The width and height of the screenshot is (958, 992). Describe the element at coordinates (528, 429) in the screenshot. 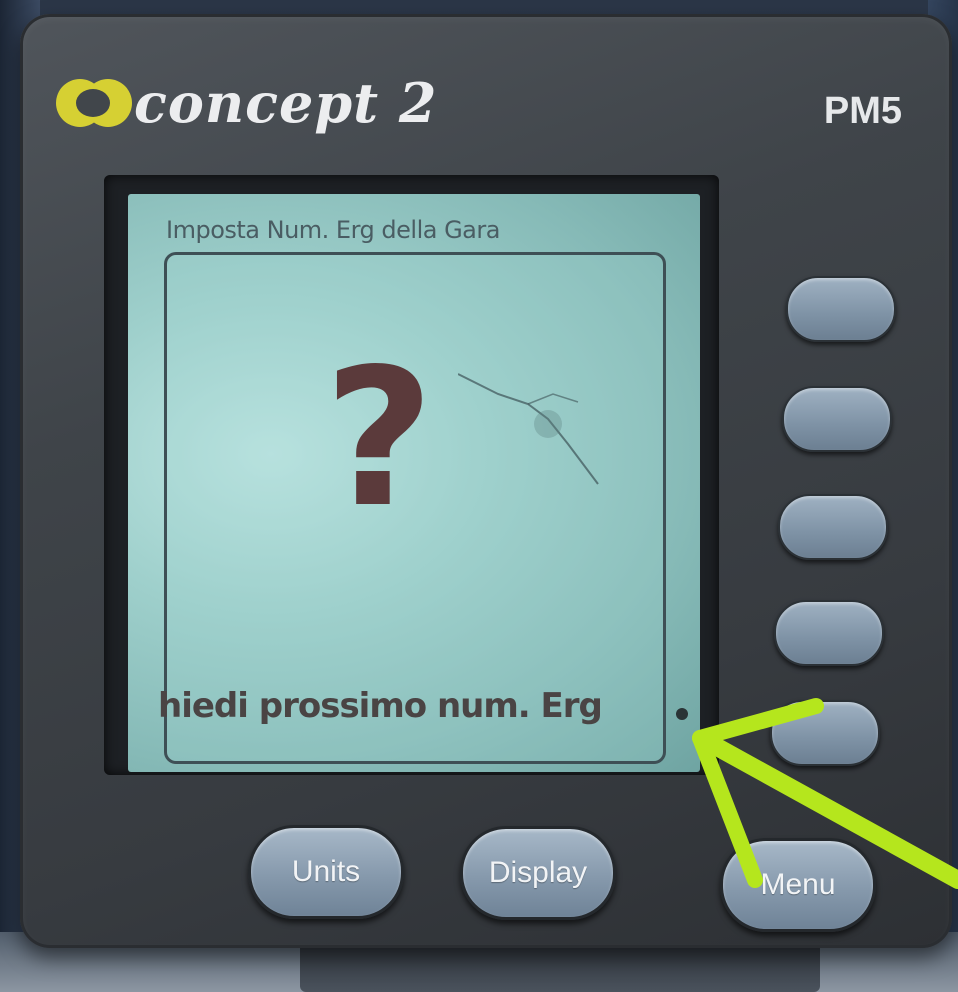

I see `screen-scratch` at that location.